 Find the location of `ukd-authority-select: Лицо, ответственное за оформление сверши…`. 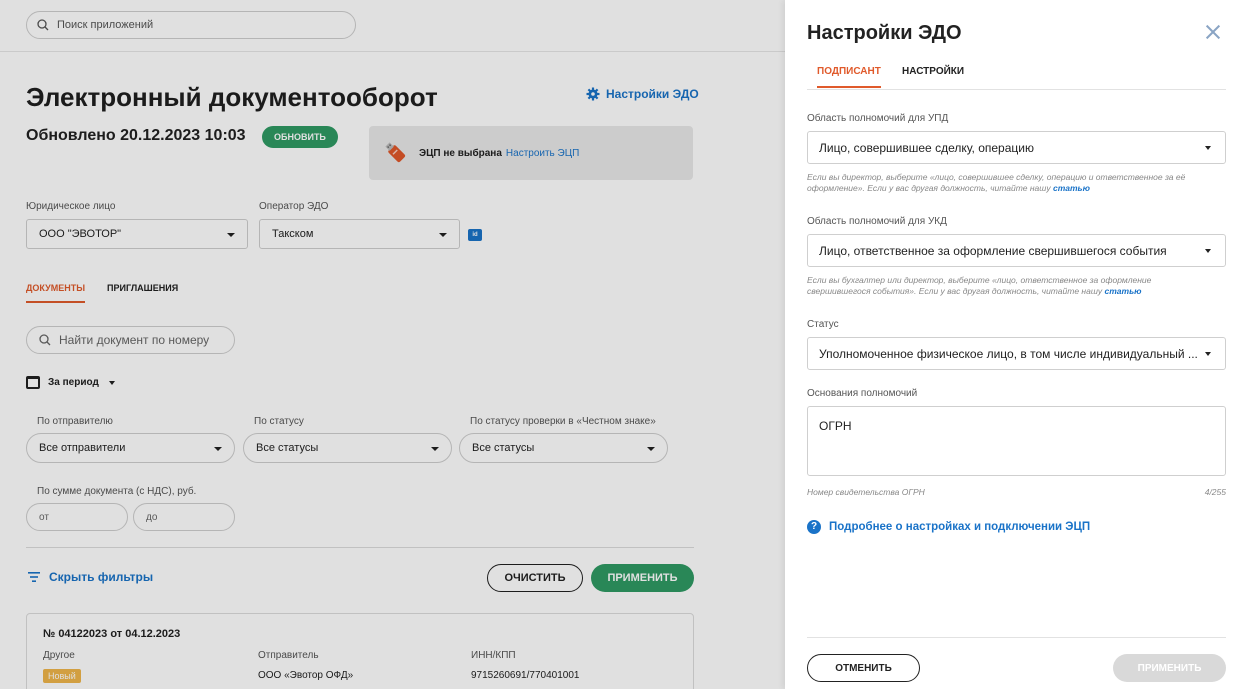

ukd-authority-select: Лицо, ответственное за оформление сверши… is located at coordinates (1016, 250).